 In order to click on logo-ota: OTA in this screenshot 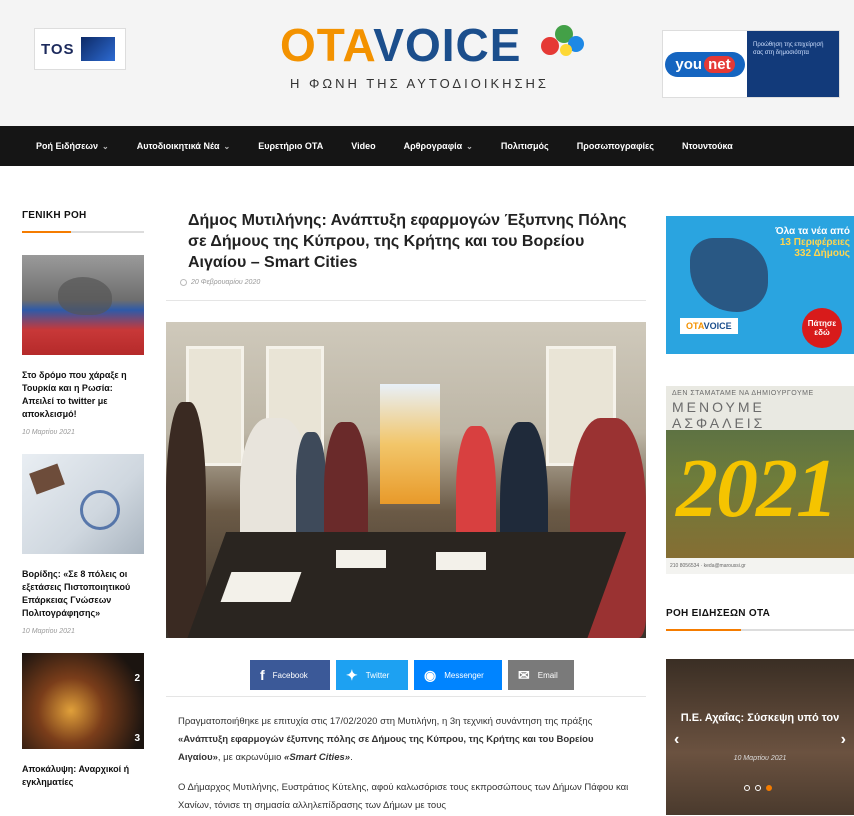, I will do `click(327, 45)`.